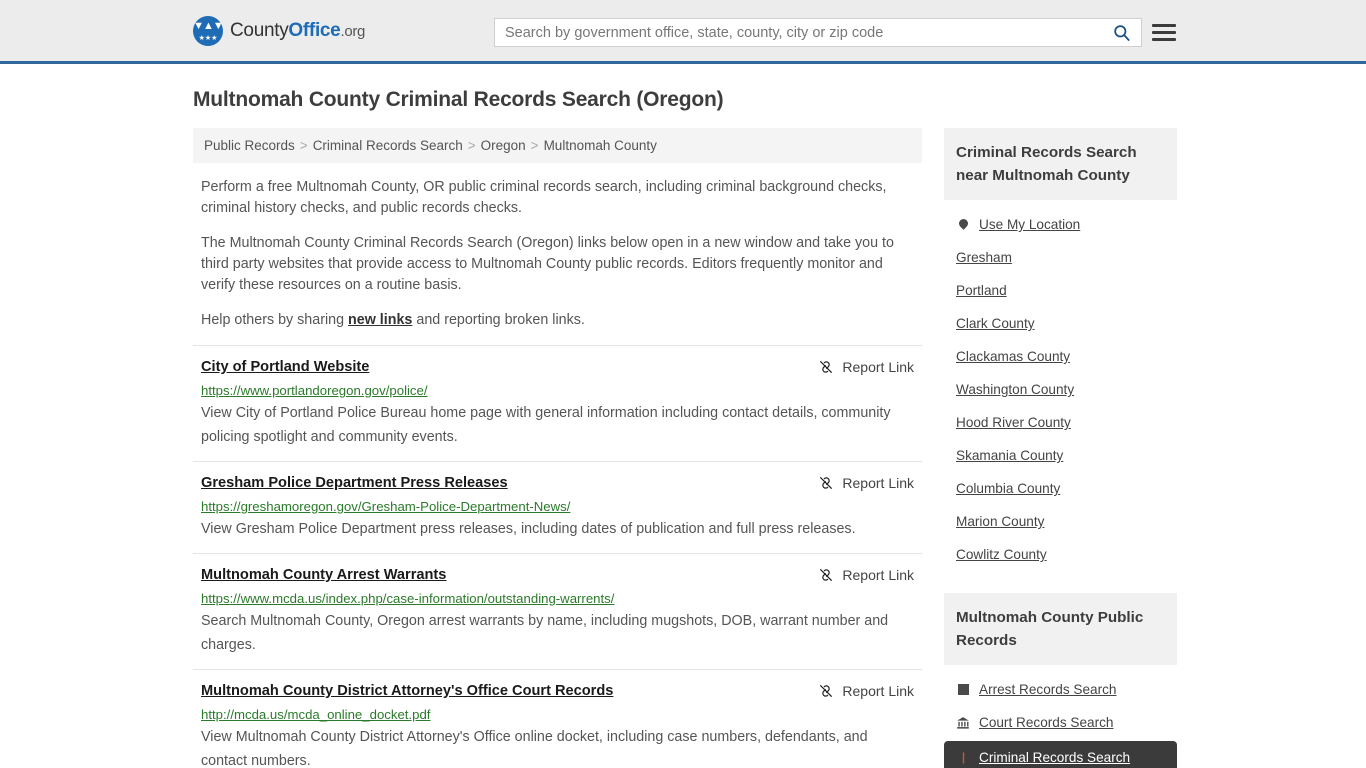  I want to click on sidebar-item-label: Columbia County, so click(1008, 488).